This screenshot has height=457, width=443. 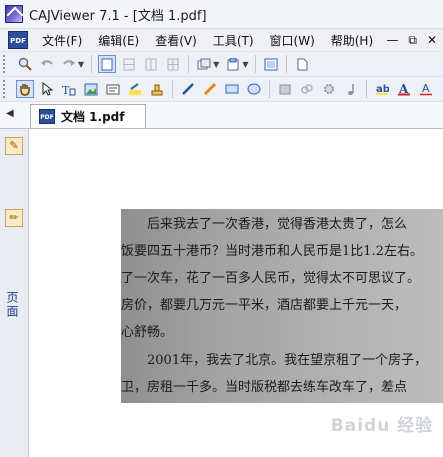 I want to click on page-text-line: 2001年，我去了北京。我在望京租了一个房子，, so click(x=274, y=360).